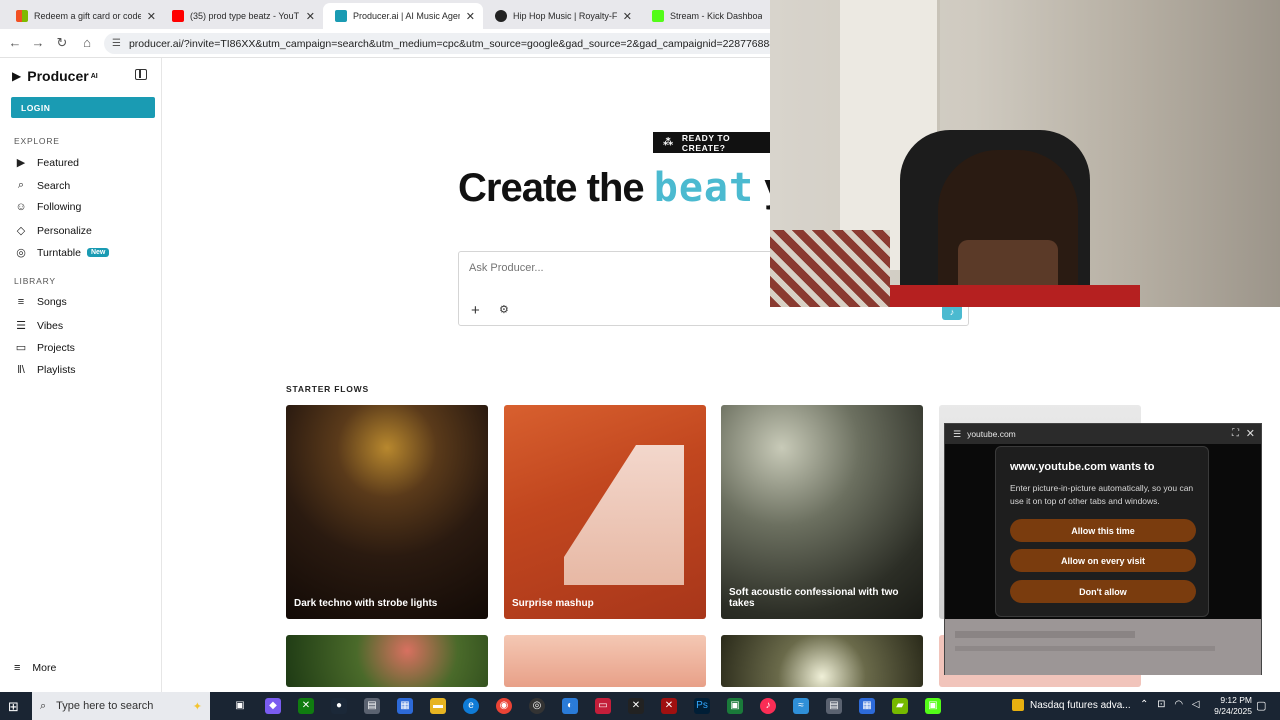  What do you see at coordinates (605, 512) in the screenshot?
I see `starter-card: Surprise mashup` at bounding box center [605, 512].